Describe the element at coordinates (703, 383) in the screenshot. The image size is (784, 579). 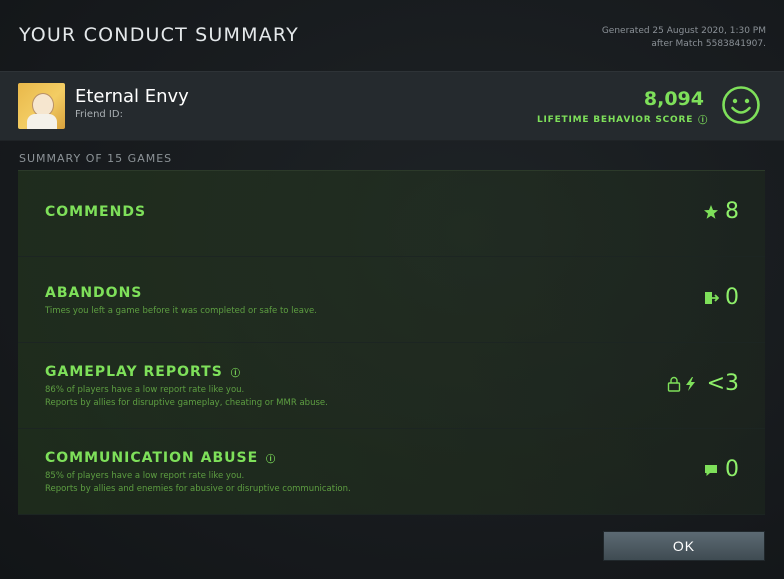
I see `row-value: <3` at that location.